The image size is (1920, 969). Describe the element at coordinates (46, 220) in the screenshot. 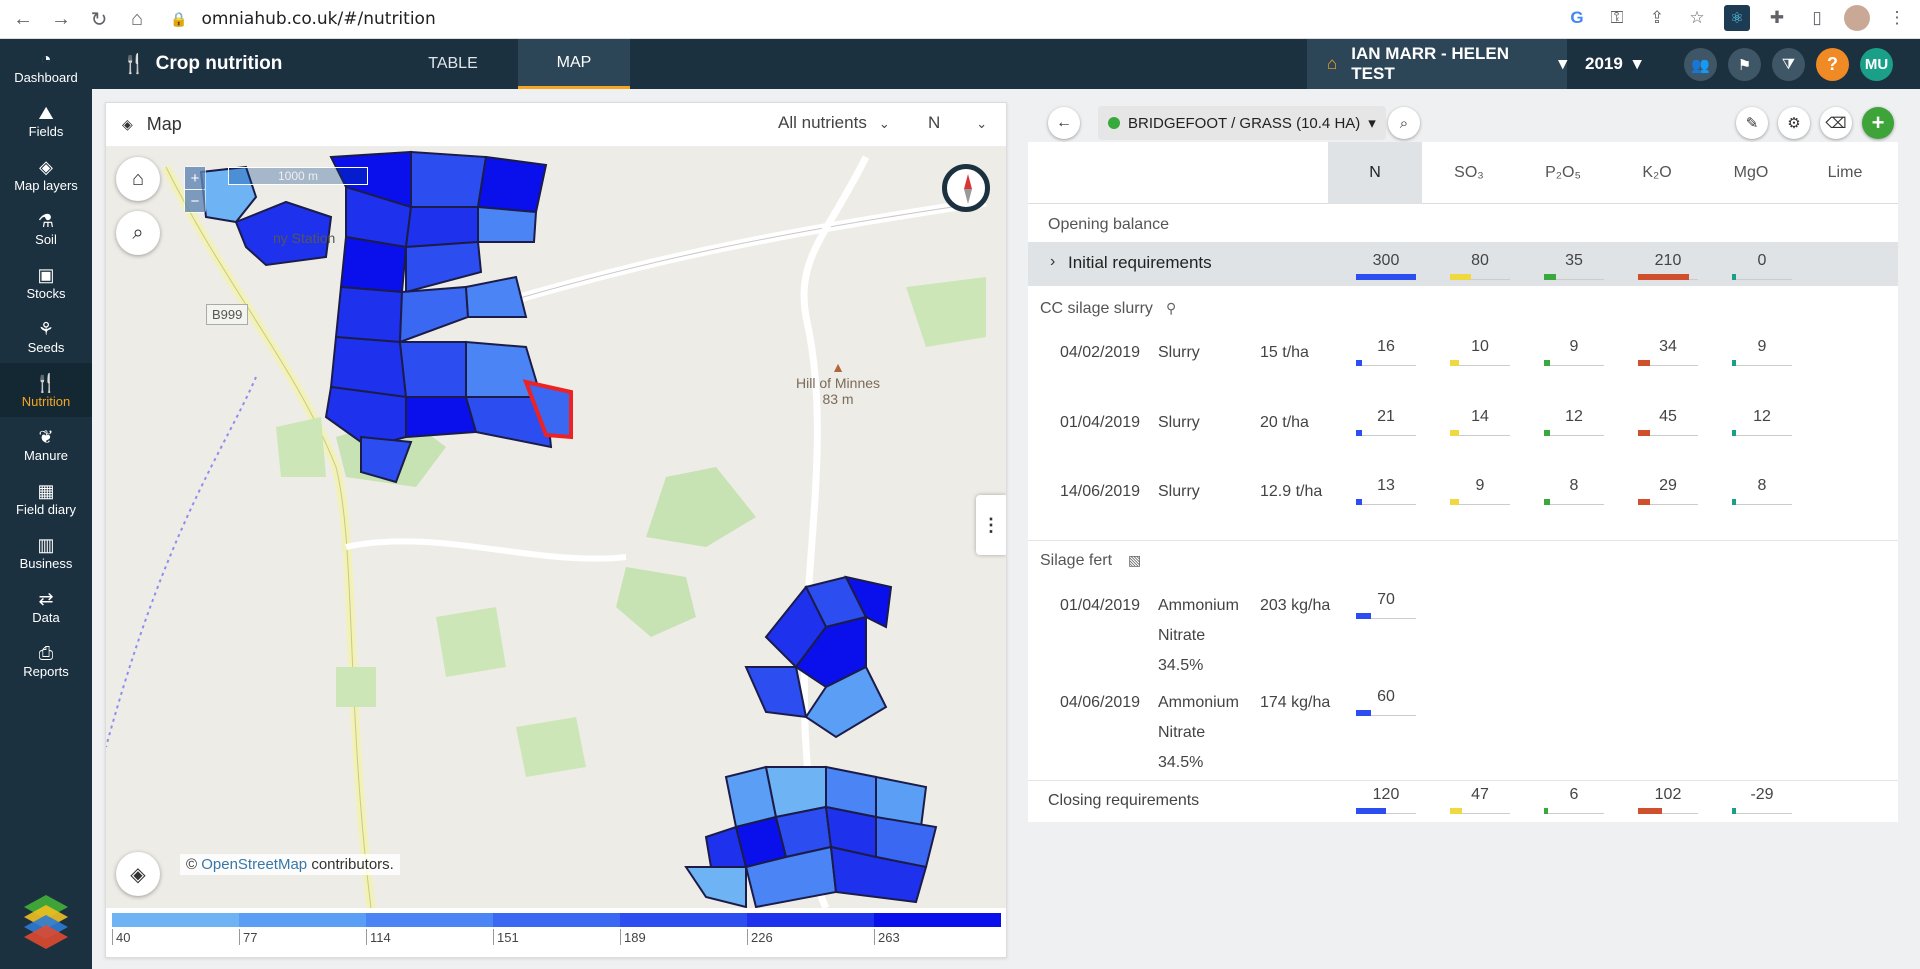

I see `flask-icon: ⚗` at that location.